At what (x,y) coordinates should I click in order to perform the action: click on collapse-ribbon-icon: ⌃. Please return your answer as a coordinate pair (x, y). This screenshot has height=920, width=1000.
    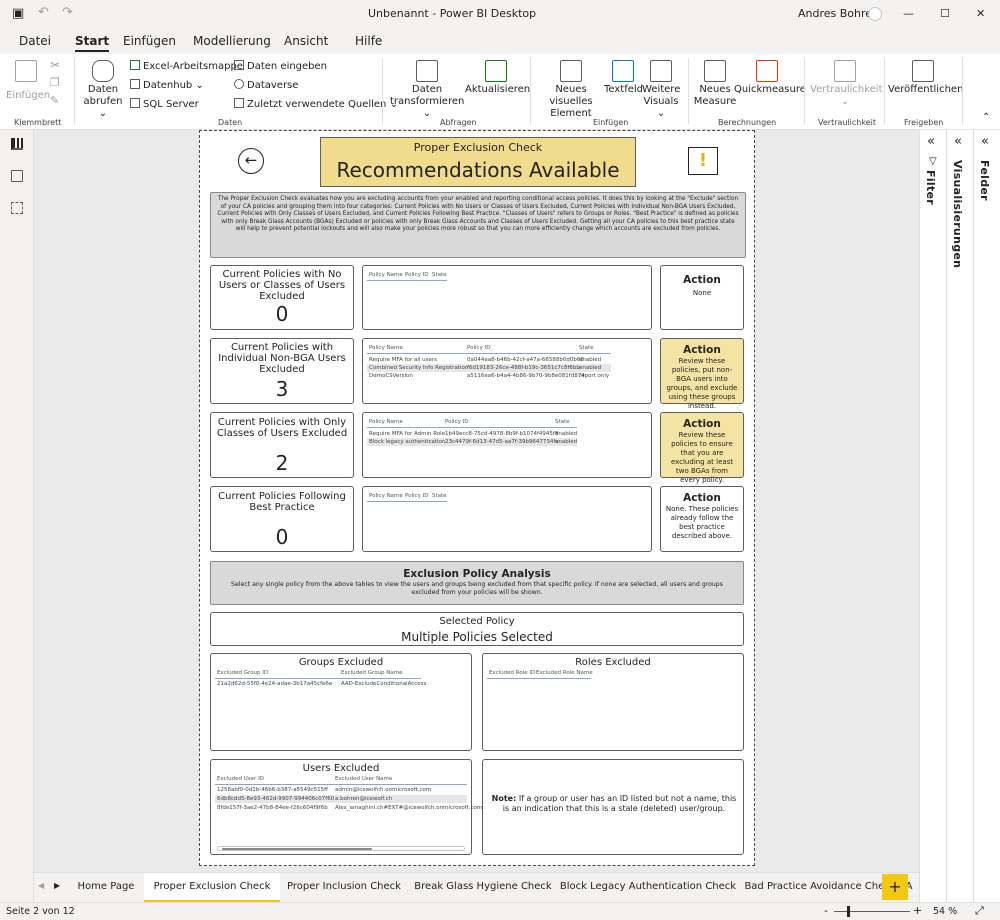
    Looking at the image, I should click on (986, 117).